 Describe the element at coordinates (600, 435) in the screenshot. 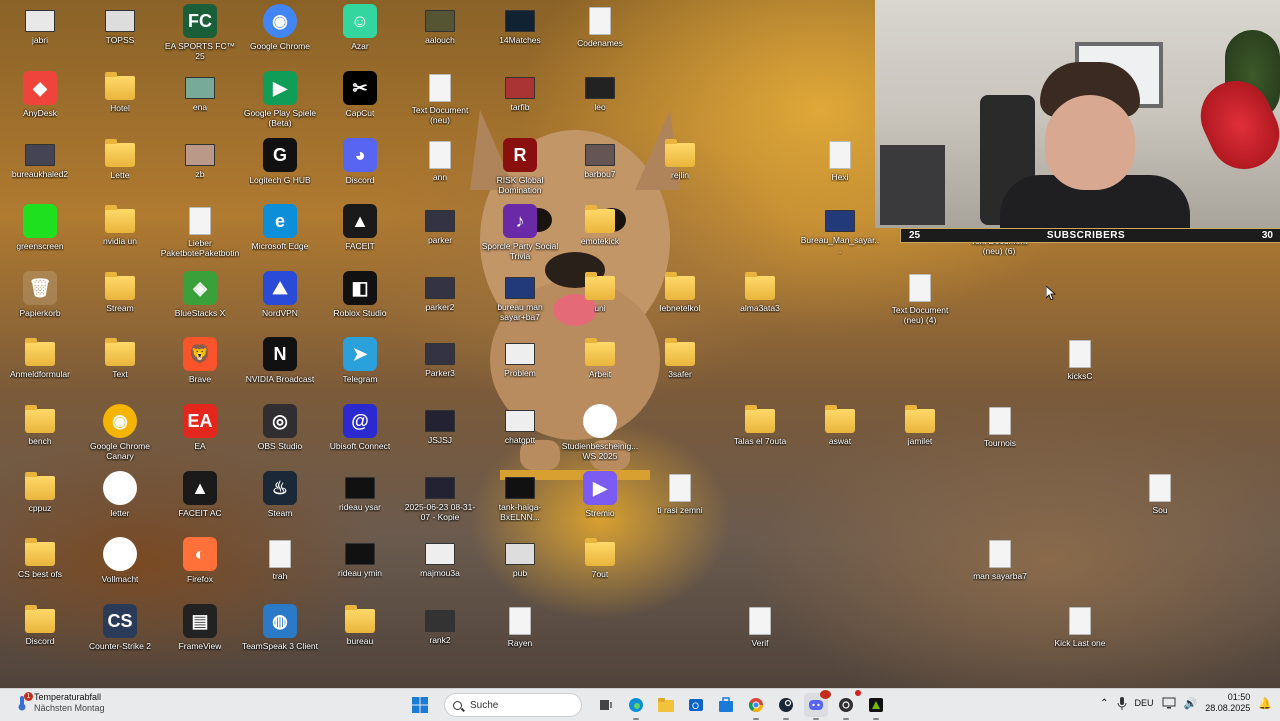

I see `desktop-icon: ◉ Studienbescheinig... WS 2025` at that location.